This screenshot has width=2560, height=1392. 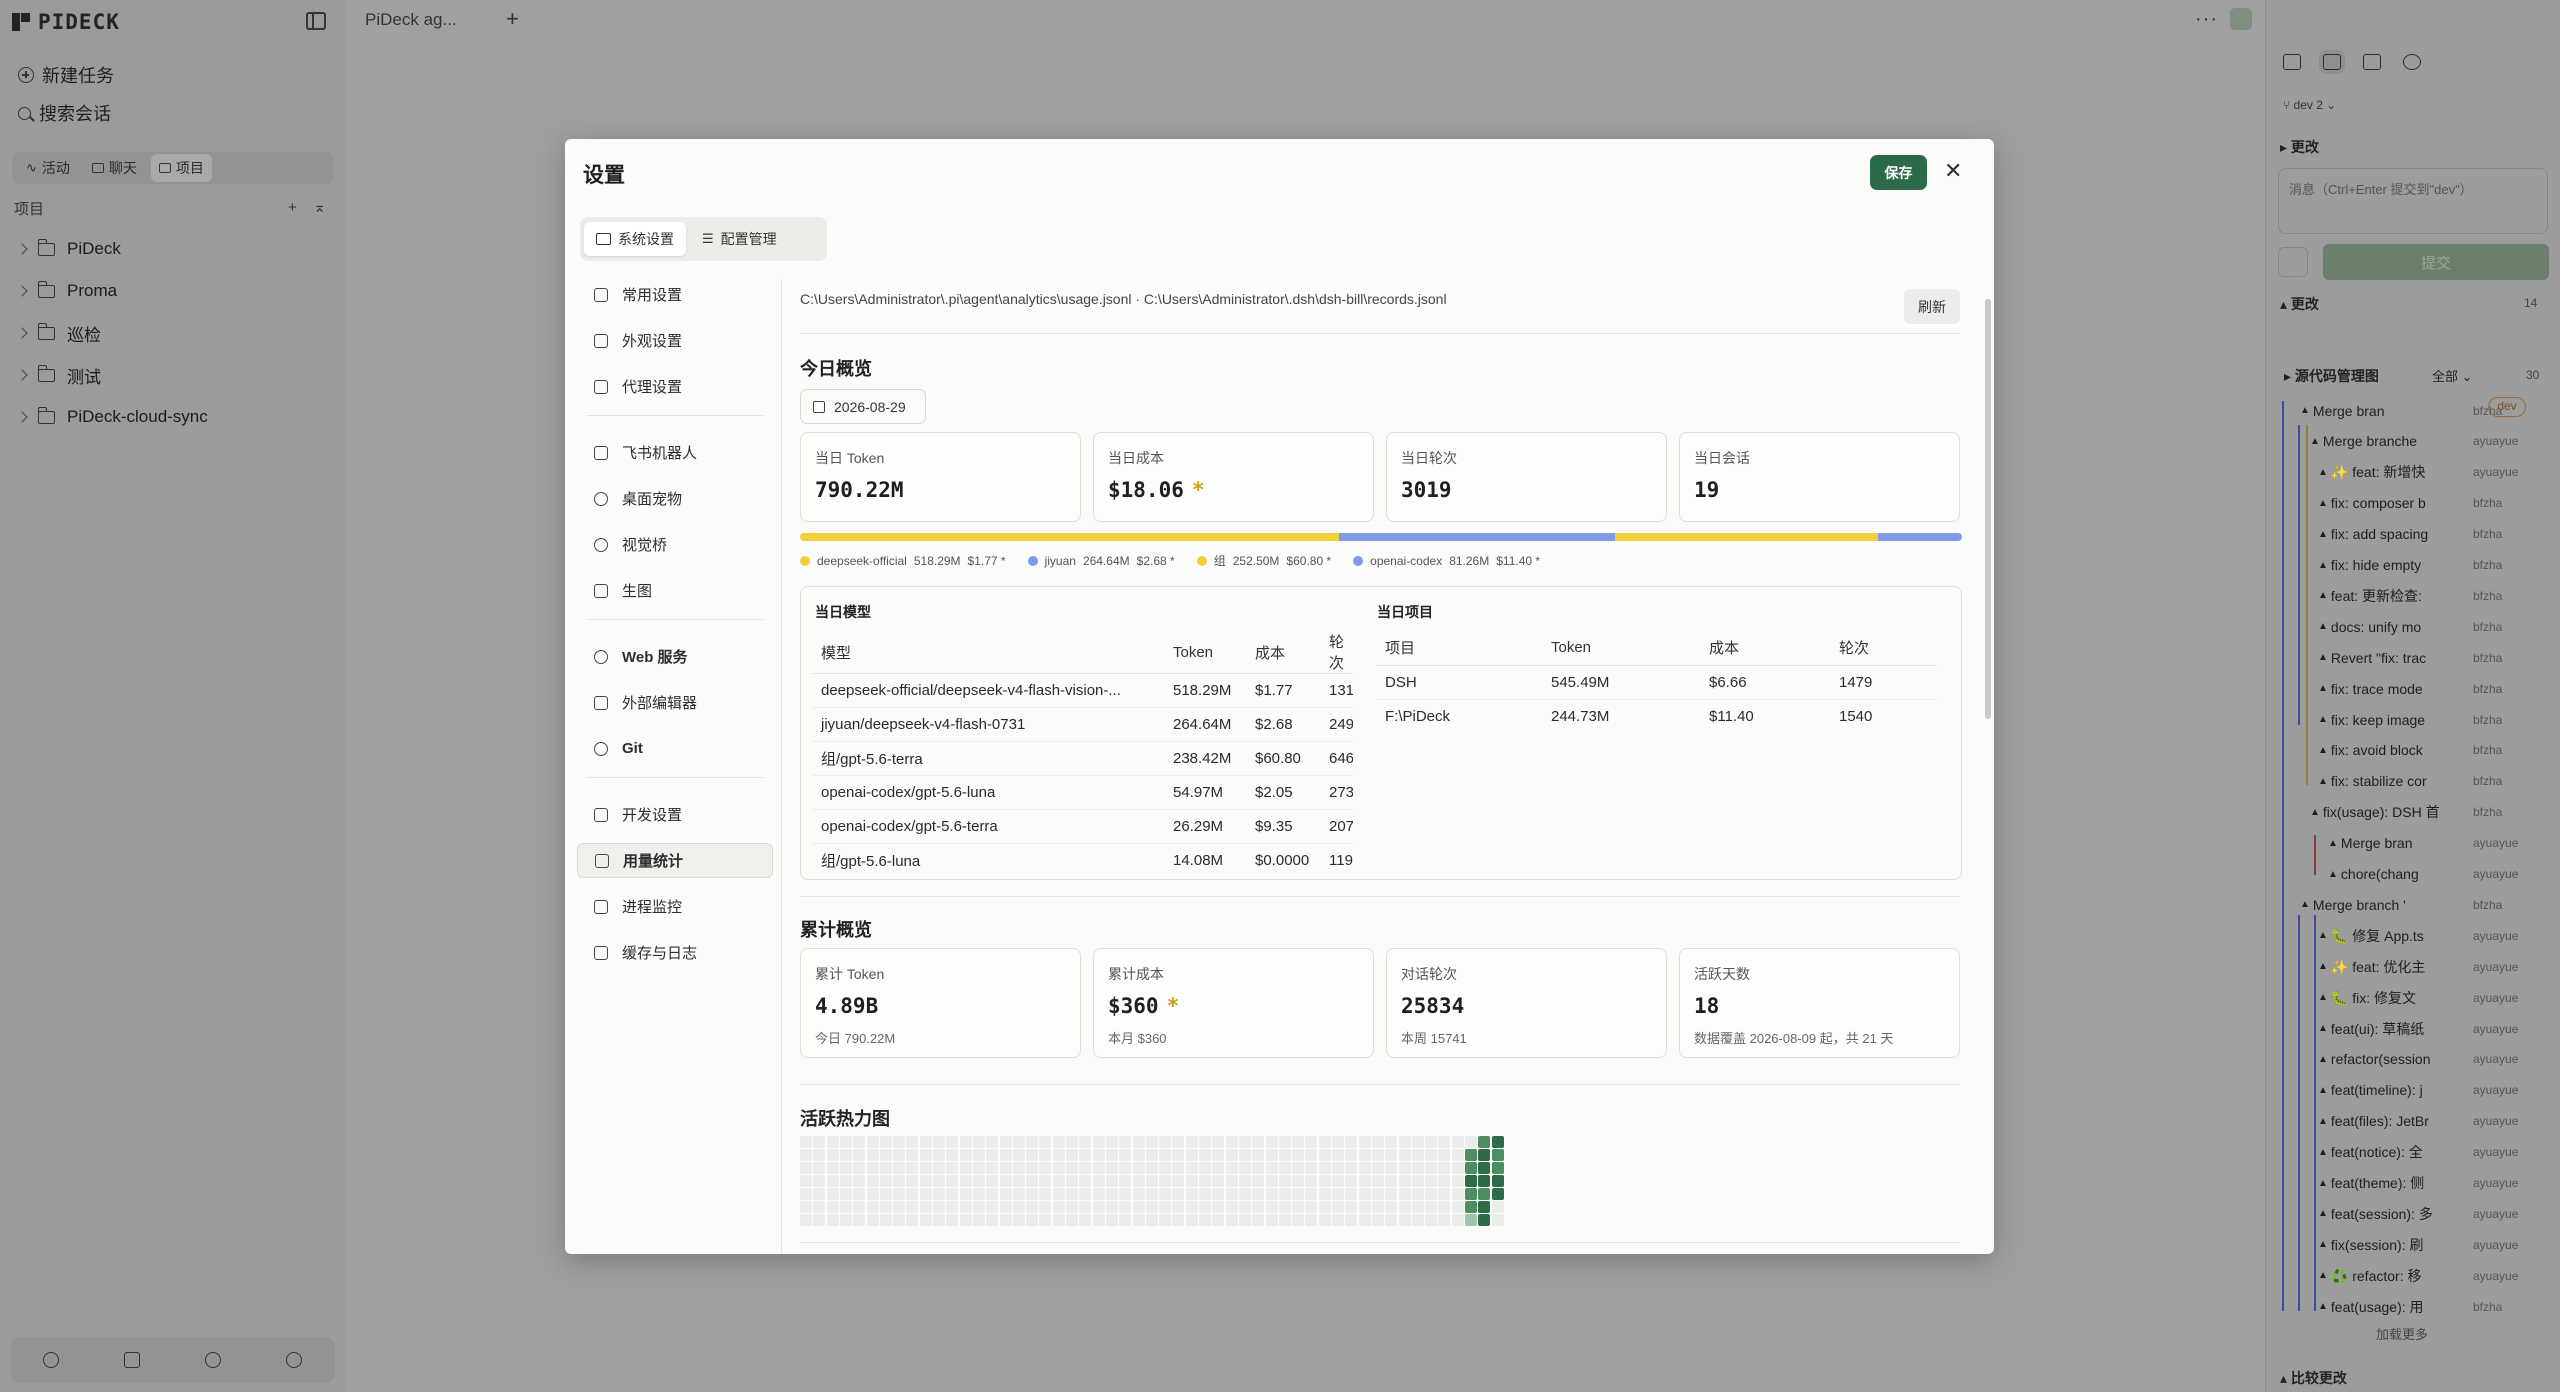 I want to click on commit-row: ▲ Merge bran ayuayue, so click(x=2415, y=843).